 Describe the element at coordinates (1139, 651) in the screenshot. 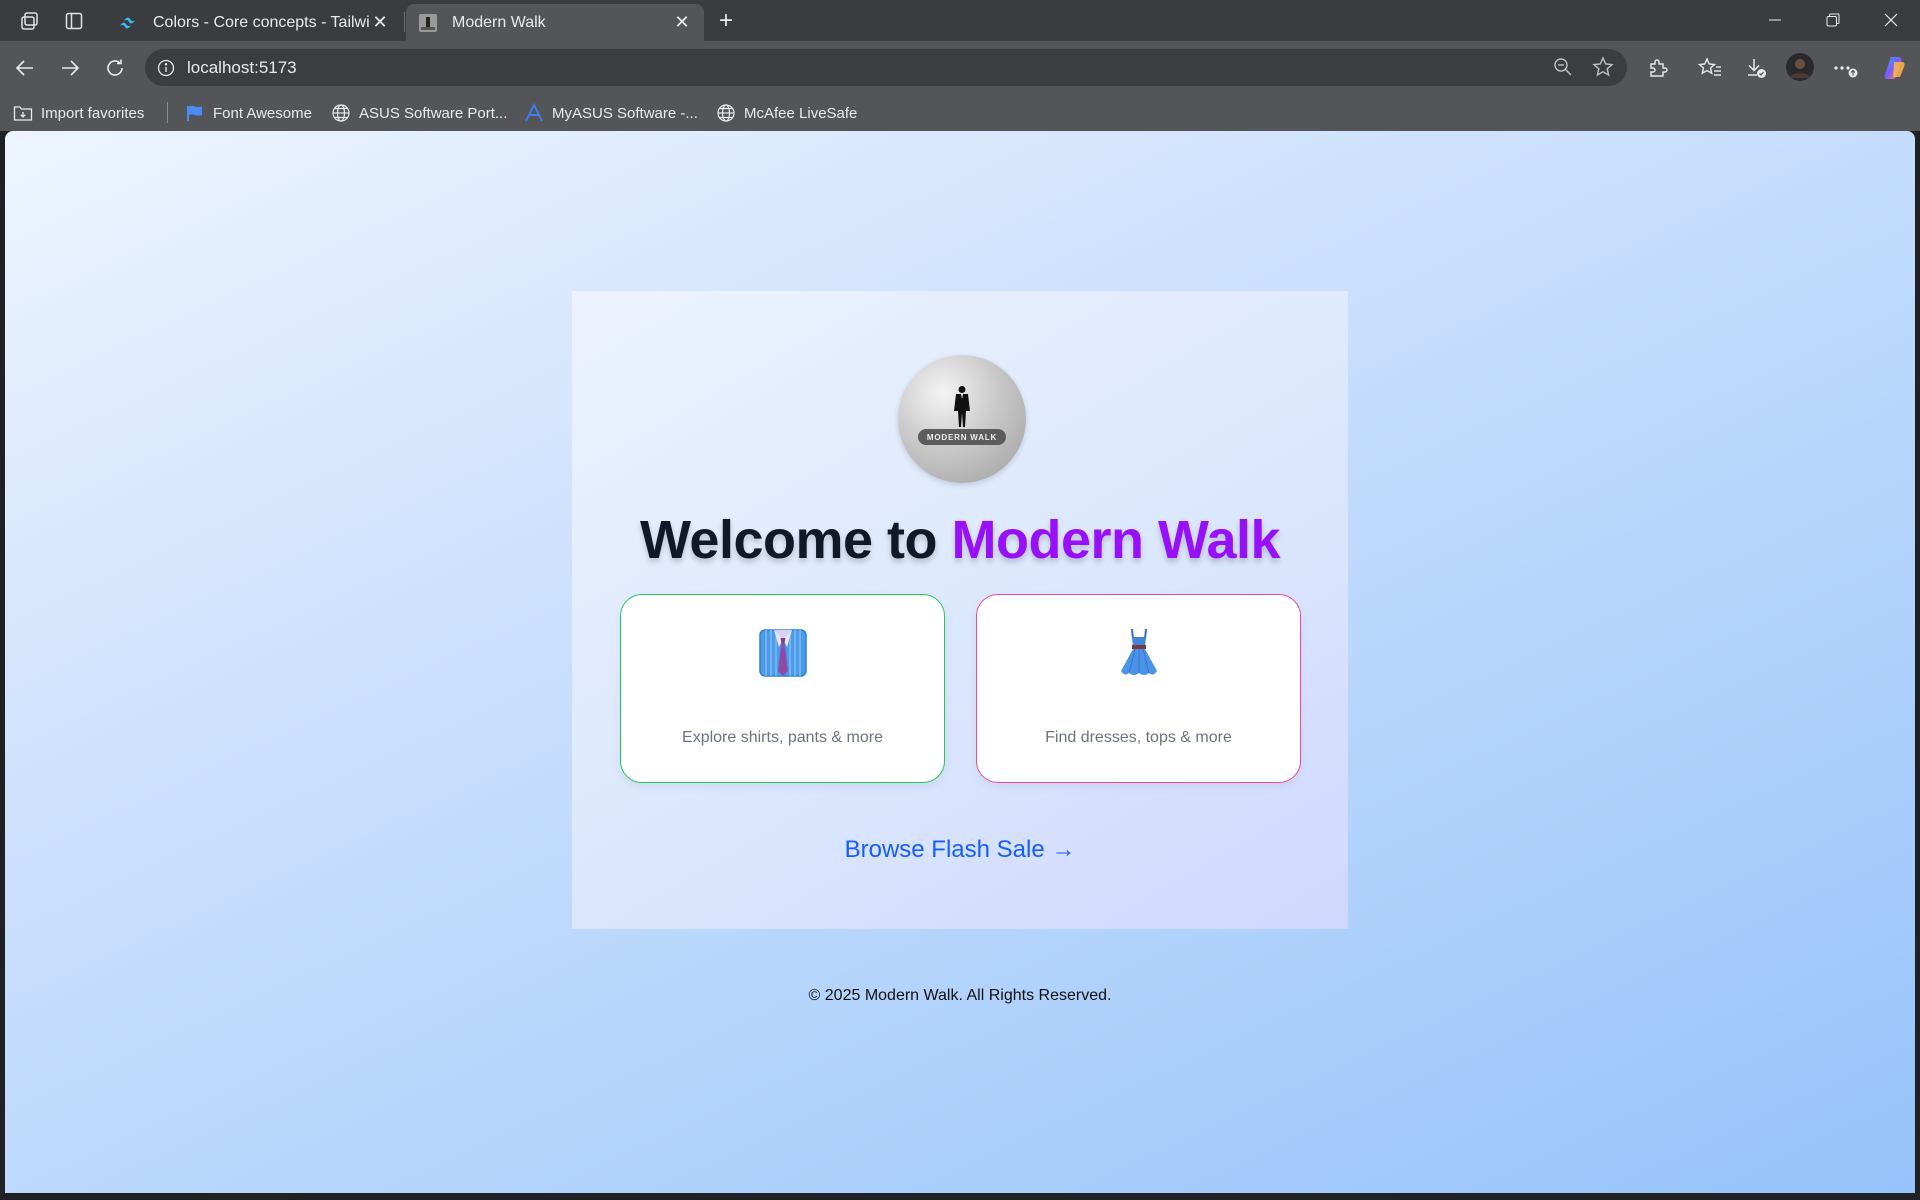

I see `dress-icon` at that location.